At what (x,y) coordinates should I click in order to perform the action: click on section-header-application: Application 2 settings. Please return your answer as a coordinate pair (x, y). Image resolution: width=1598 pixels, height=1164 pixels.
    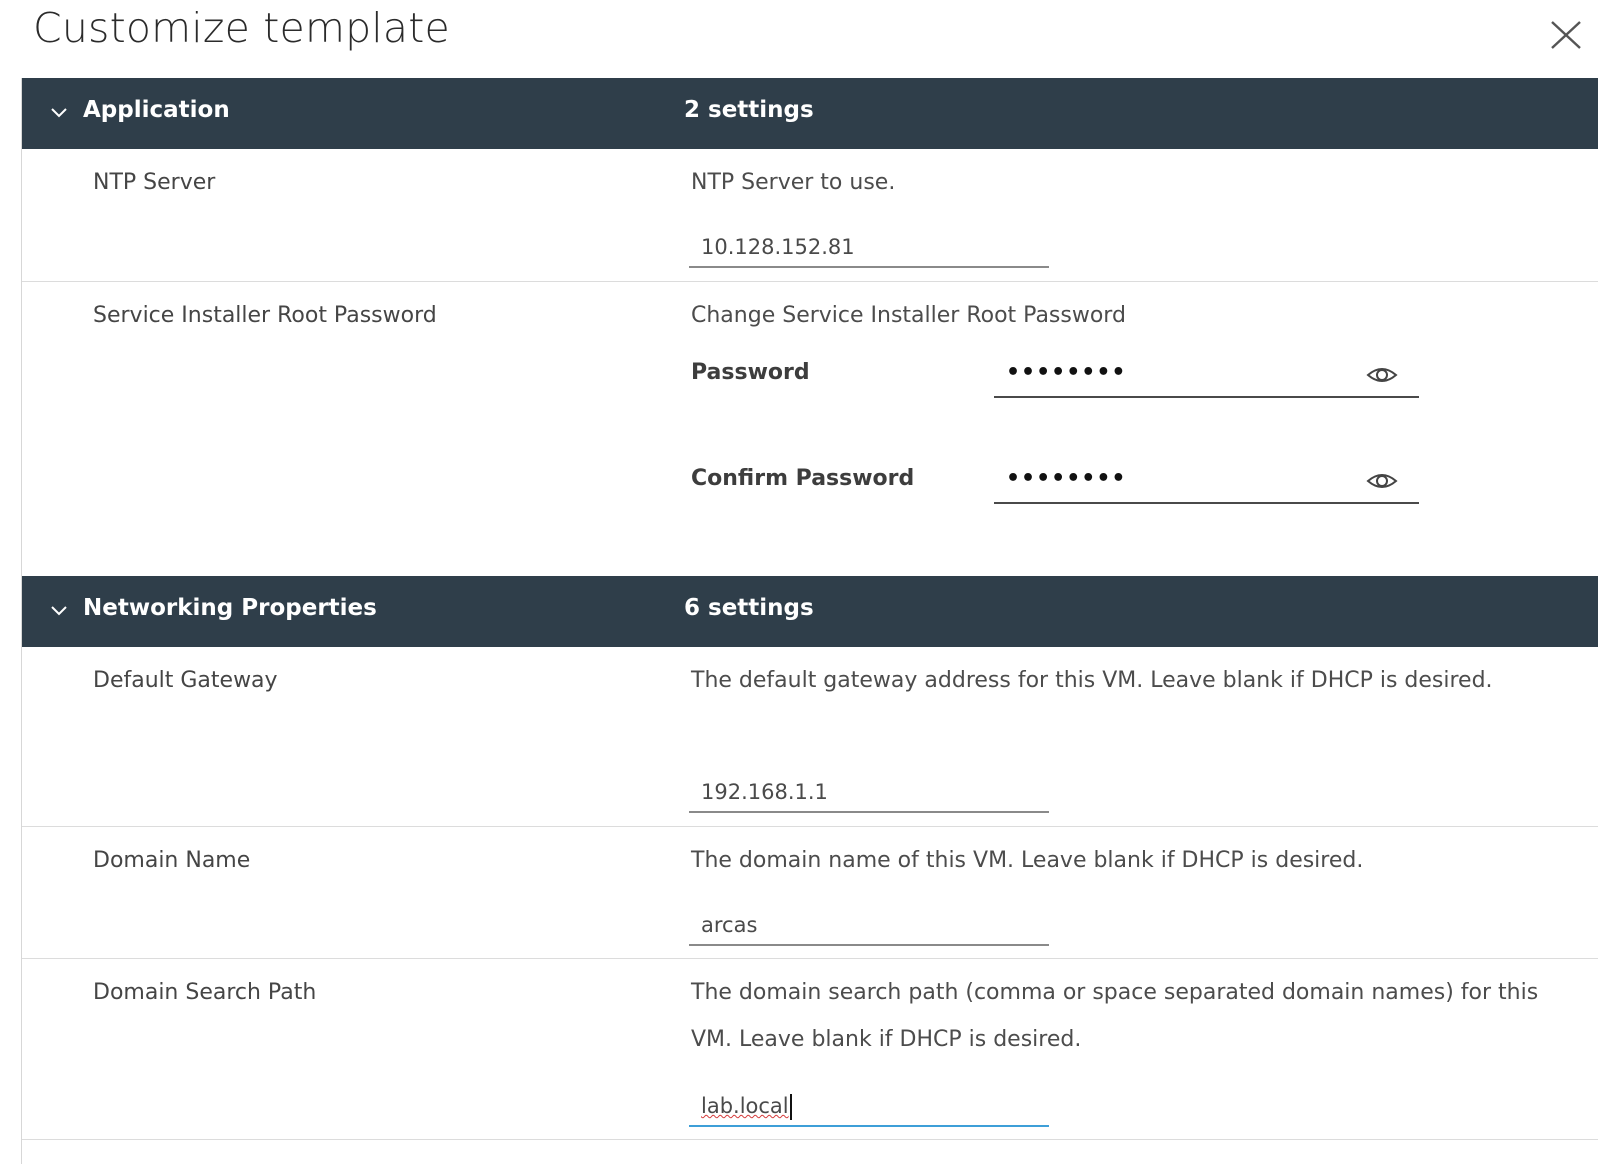
    Looking at the image, I should click on (810, 113).